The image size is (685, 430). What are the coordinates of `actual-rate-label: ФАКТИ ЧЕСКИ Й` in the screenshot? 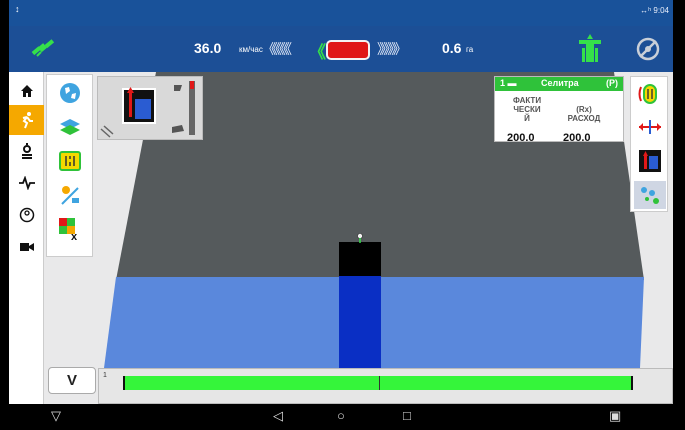 It's located at (527, 109).